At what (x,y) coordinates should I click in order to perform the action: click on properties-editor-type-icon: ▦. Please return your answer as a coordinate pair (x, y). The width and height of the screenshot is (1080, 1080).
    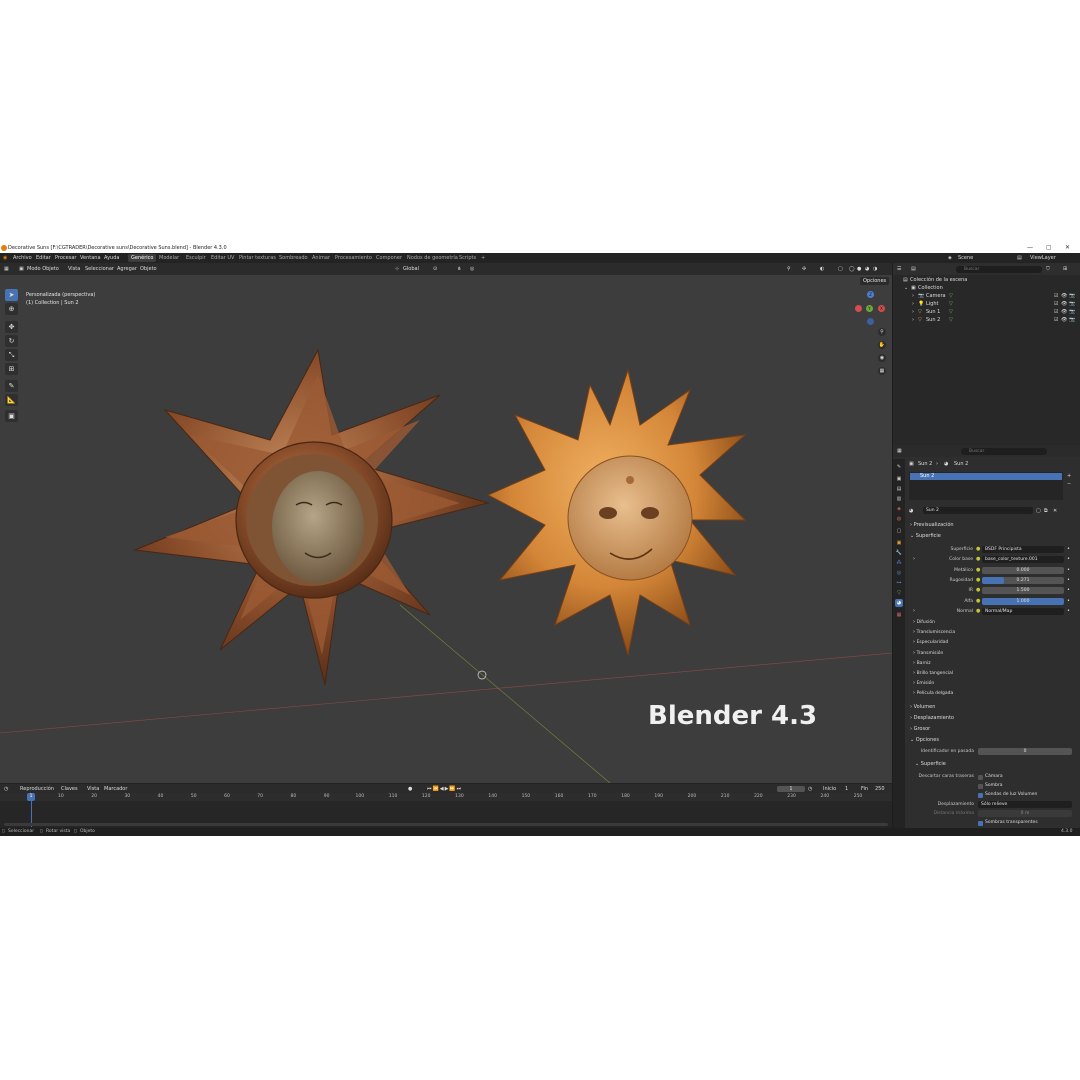
    Looking at the image, I should click on (899, 451).